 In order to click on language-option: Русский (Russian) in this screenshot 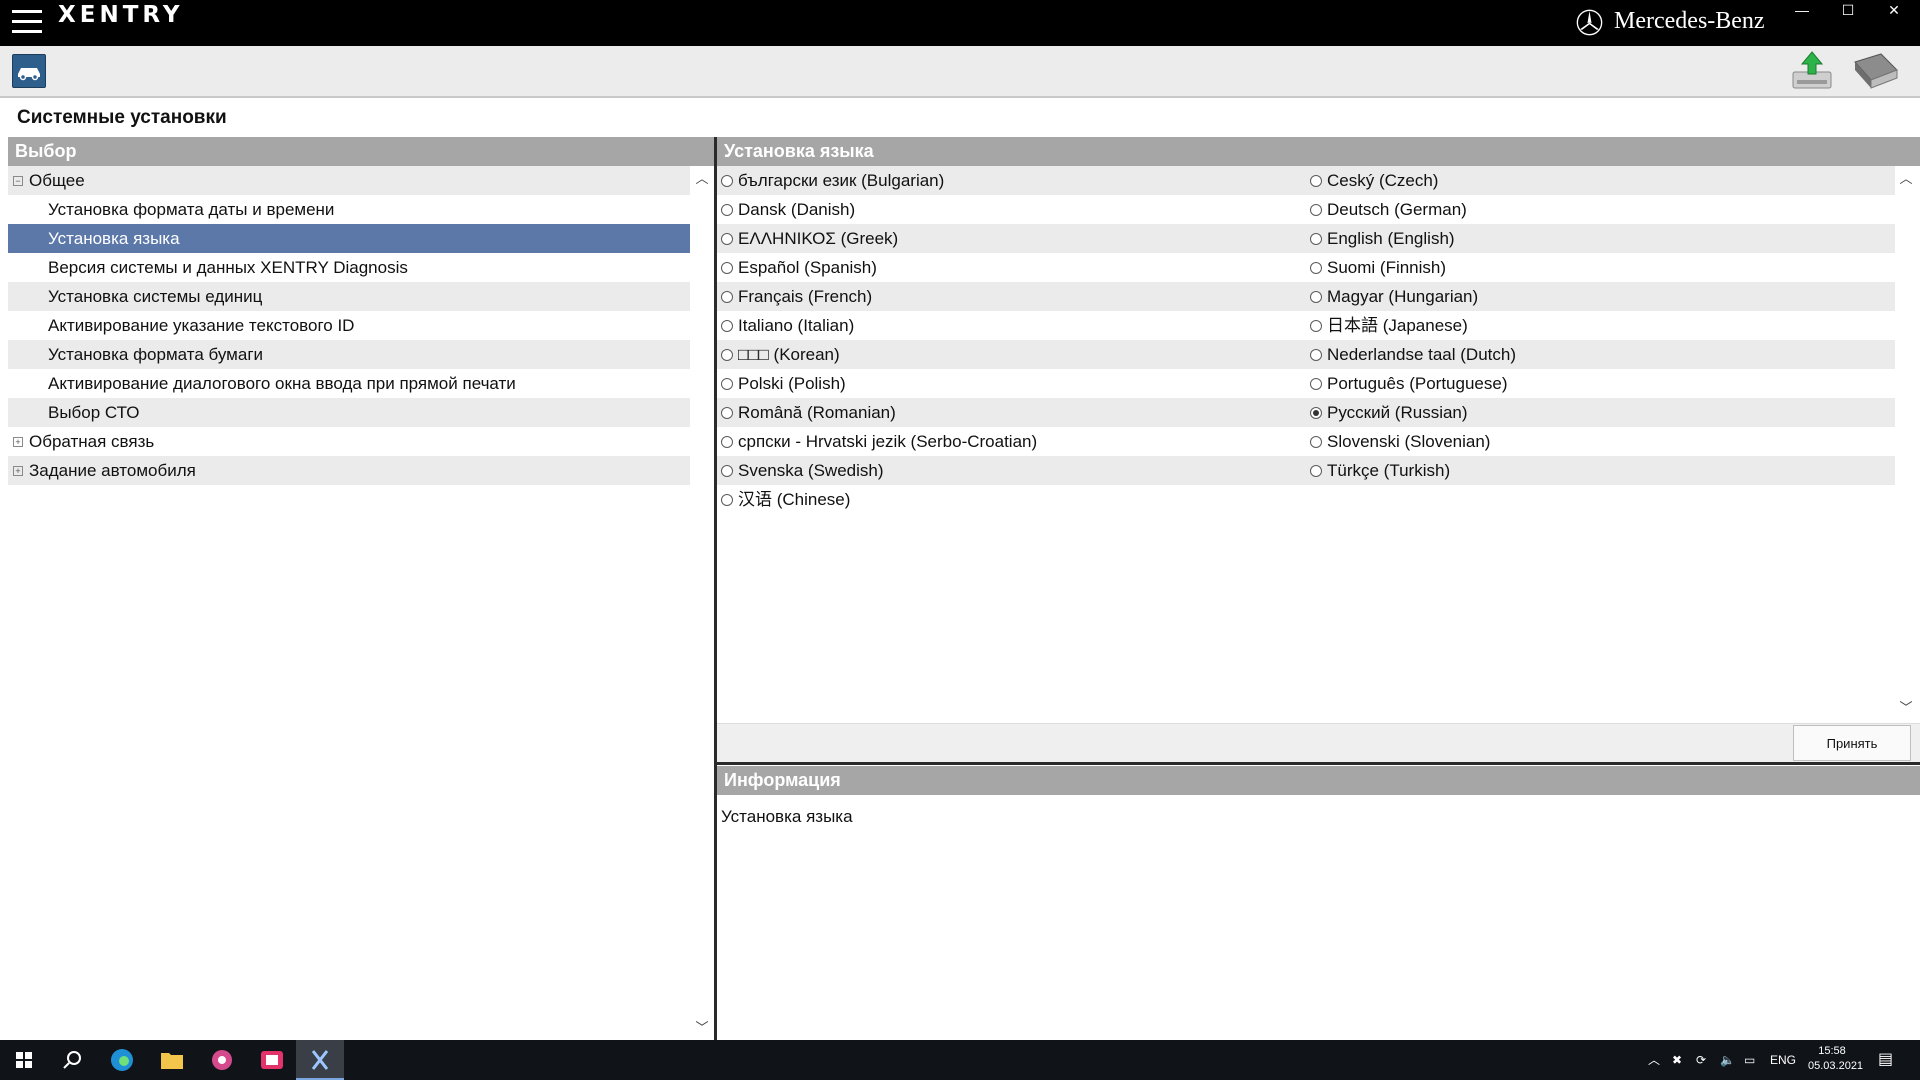, I will do `click(1600, 412)`.